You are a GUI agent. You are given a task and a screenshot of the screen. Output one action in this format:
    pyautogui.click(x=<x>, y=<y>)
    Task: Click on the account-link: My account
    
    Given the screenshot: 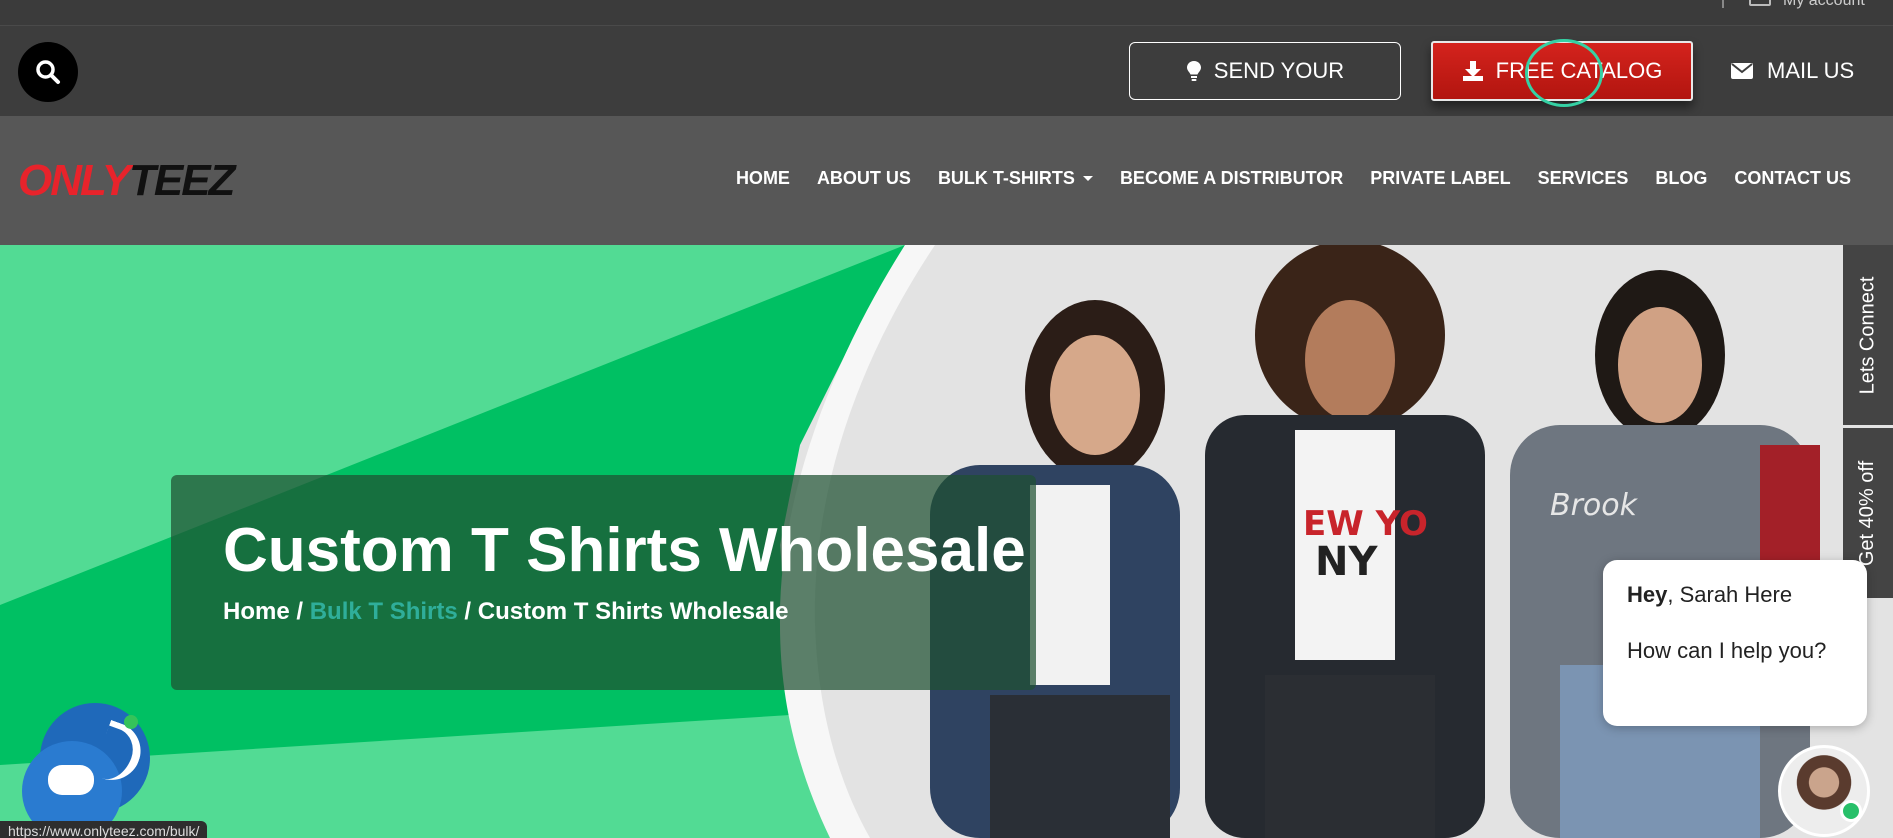 What is the action you would take?
    pyautogui.click(x=1824, y=5)
    